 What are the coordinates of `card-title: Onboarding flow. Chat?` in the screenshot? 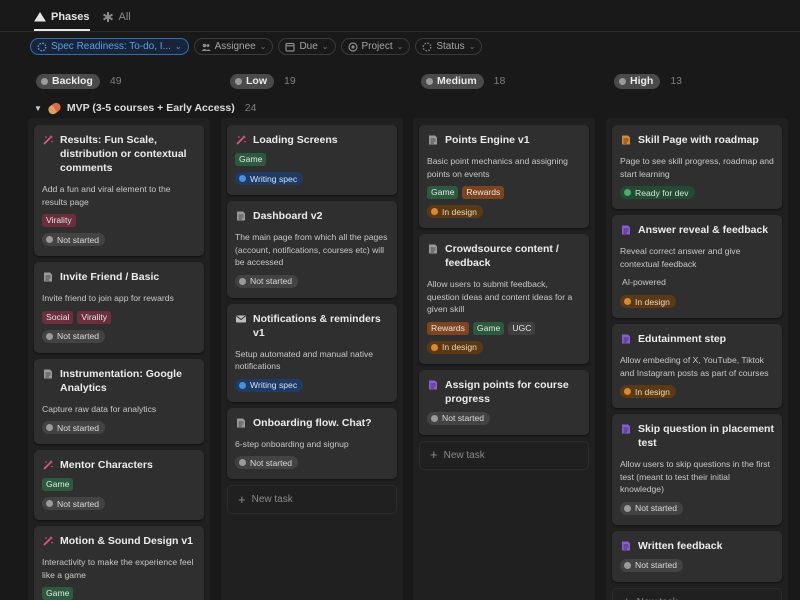 It's located at (312, 423).